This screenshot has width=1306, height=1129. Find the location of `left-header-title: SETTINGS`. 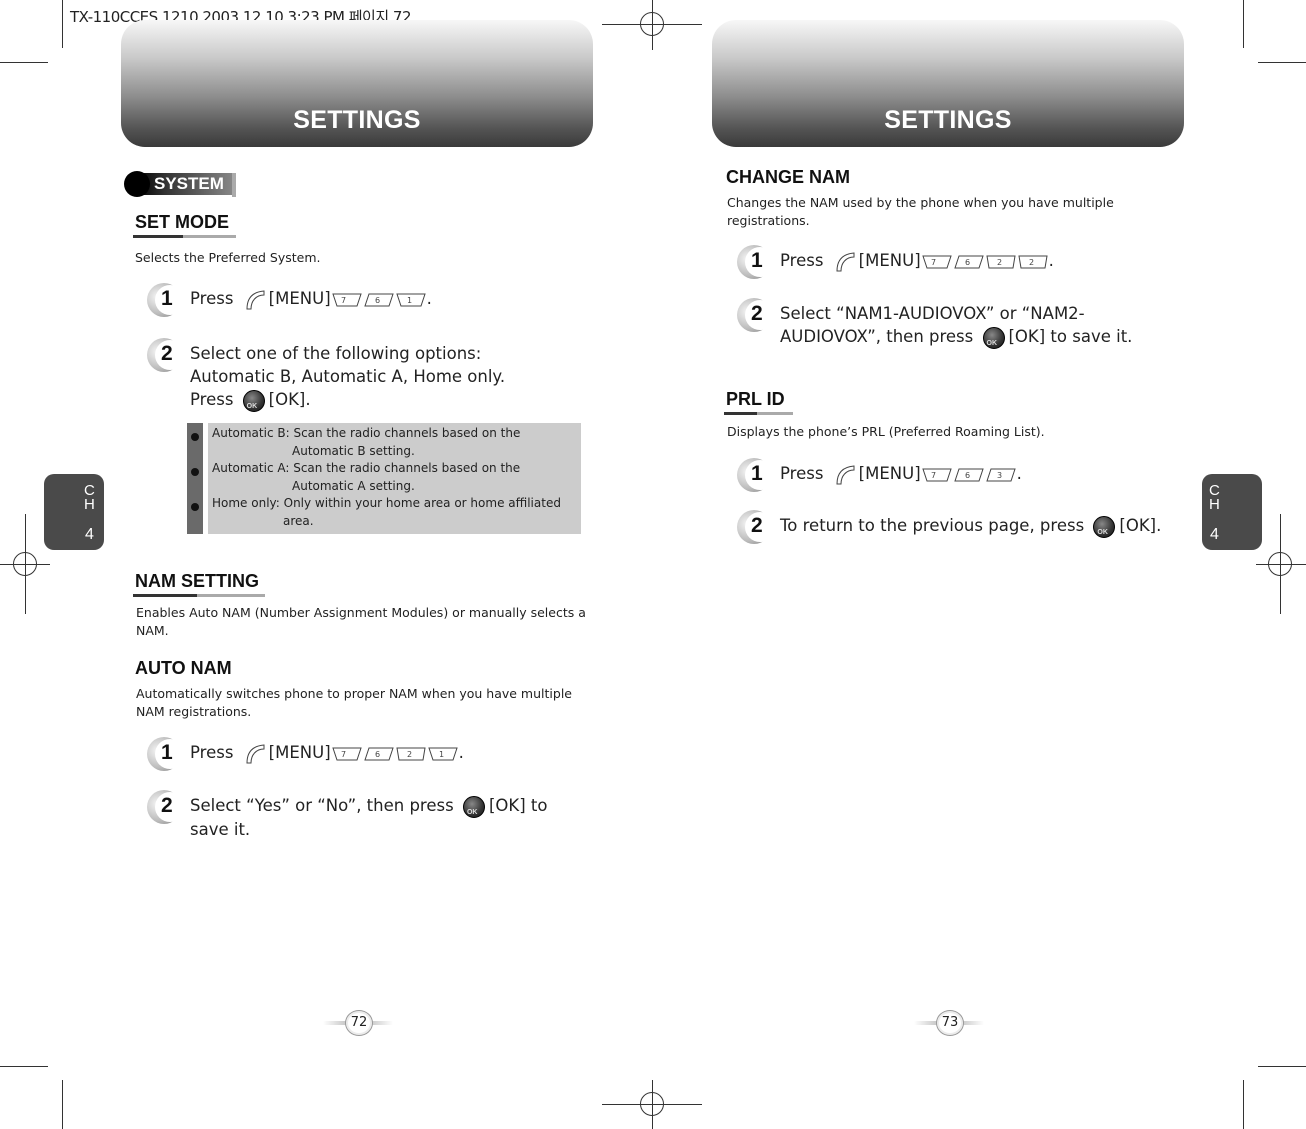

left-header-title: SETTINGS is located at coordinates (357, 120).